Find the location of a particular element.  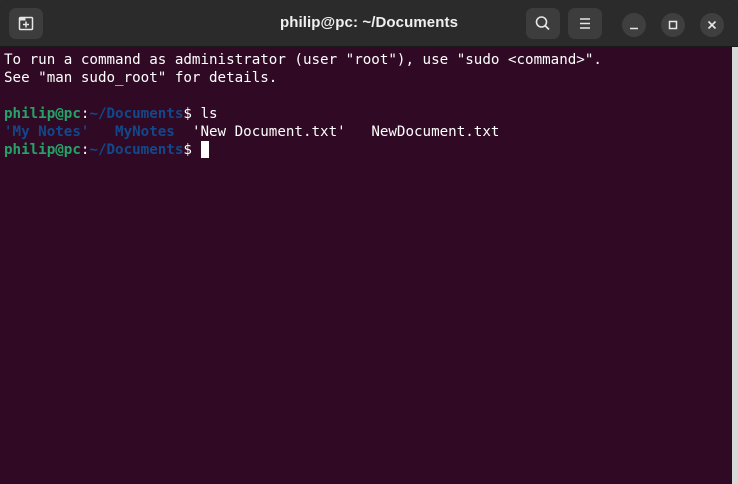

search-icon is located at coordinates (542, 23).